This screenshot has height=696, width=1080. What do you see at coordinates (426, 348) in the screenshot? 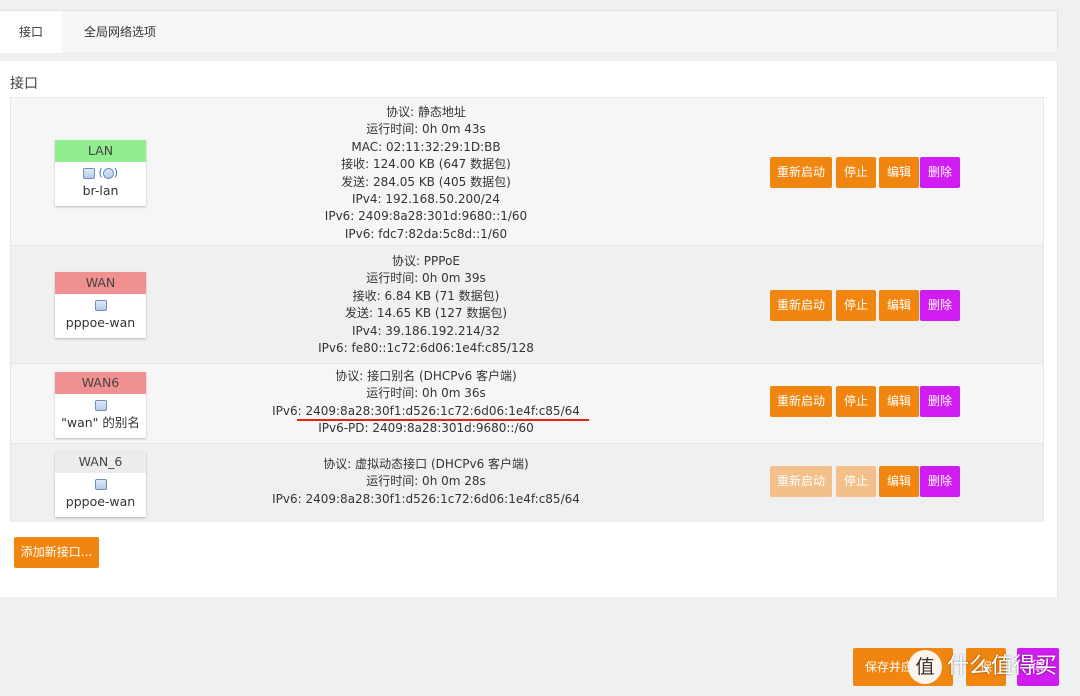
I see `info-line: IPv6: fe80::1c72:6d06:1e4f:c85/128` at bounding box center [426, 348].